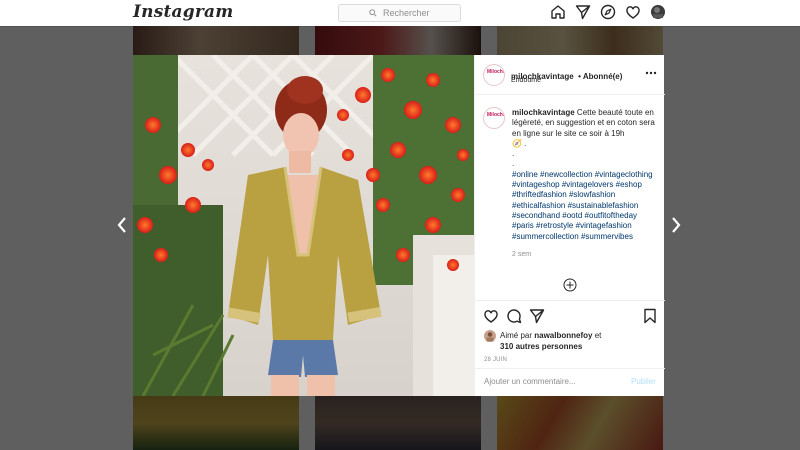  I want to click on hashtag-link: #sustainablefashion, so click(603, 205).